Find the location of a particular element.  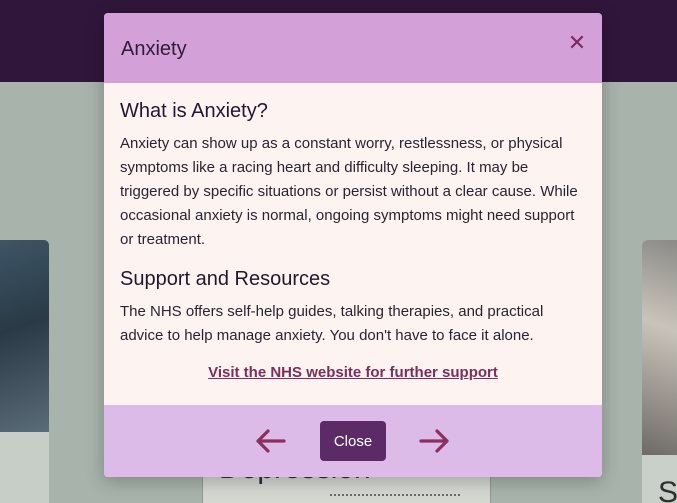

next-button is located at coordinates (435, 441).